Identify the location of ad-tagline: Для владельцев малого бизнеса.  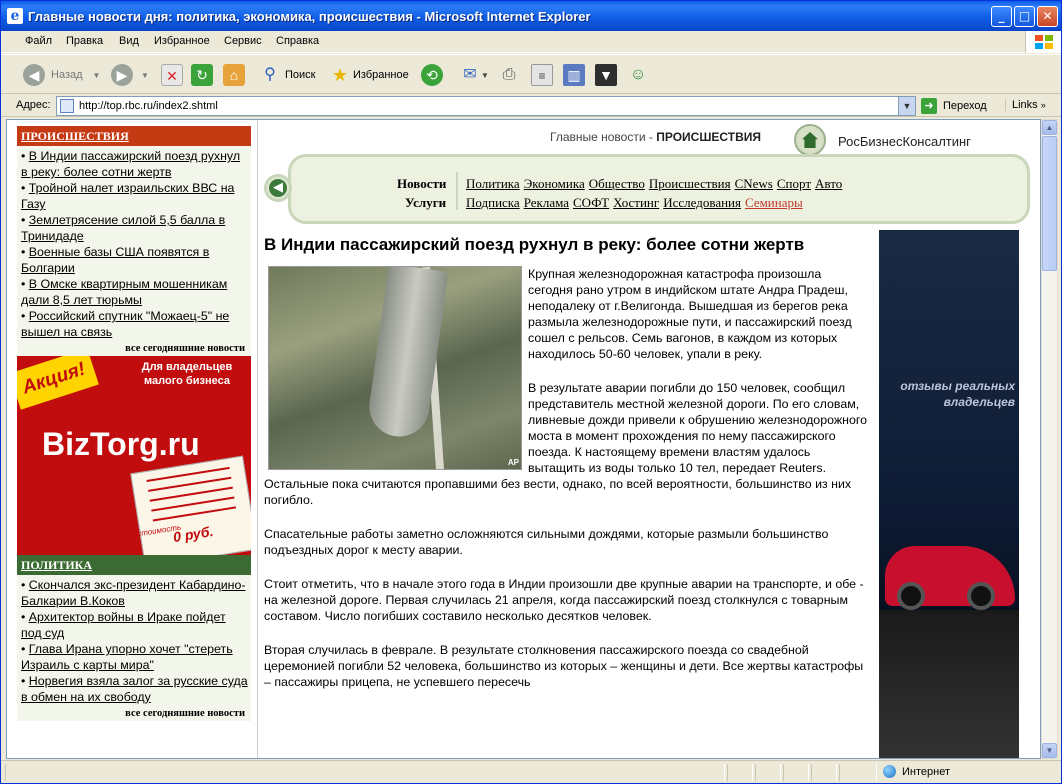
(187, 374).